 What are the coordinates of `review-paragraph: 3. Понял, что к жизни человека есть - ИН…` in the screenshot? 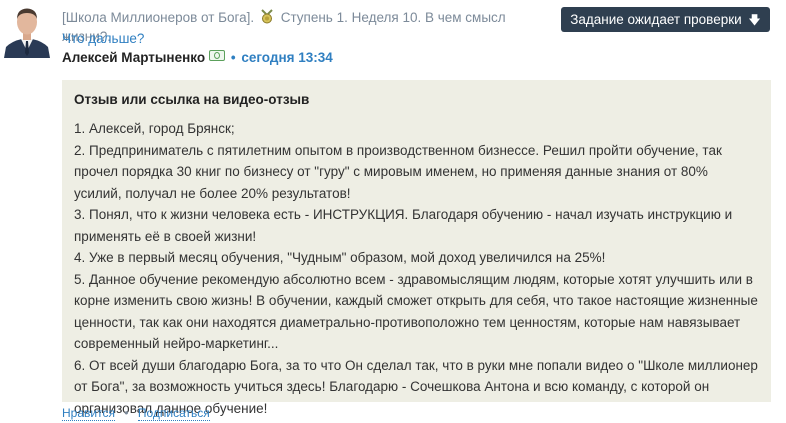 It's located at (403, 225).